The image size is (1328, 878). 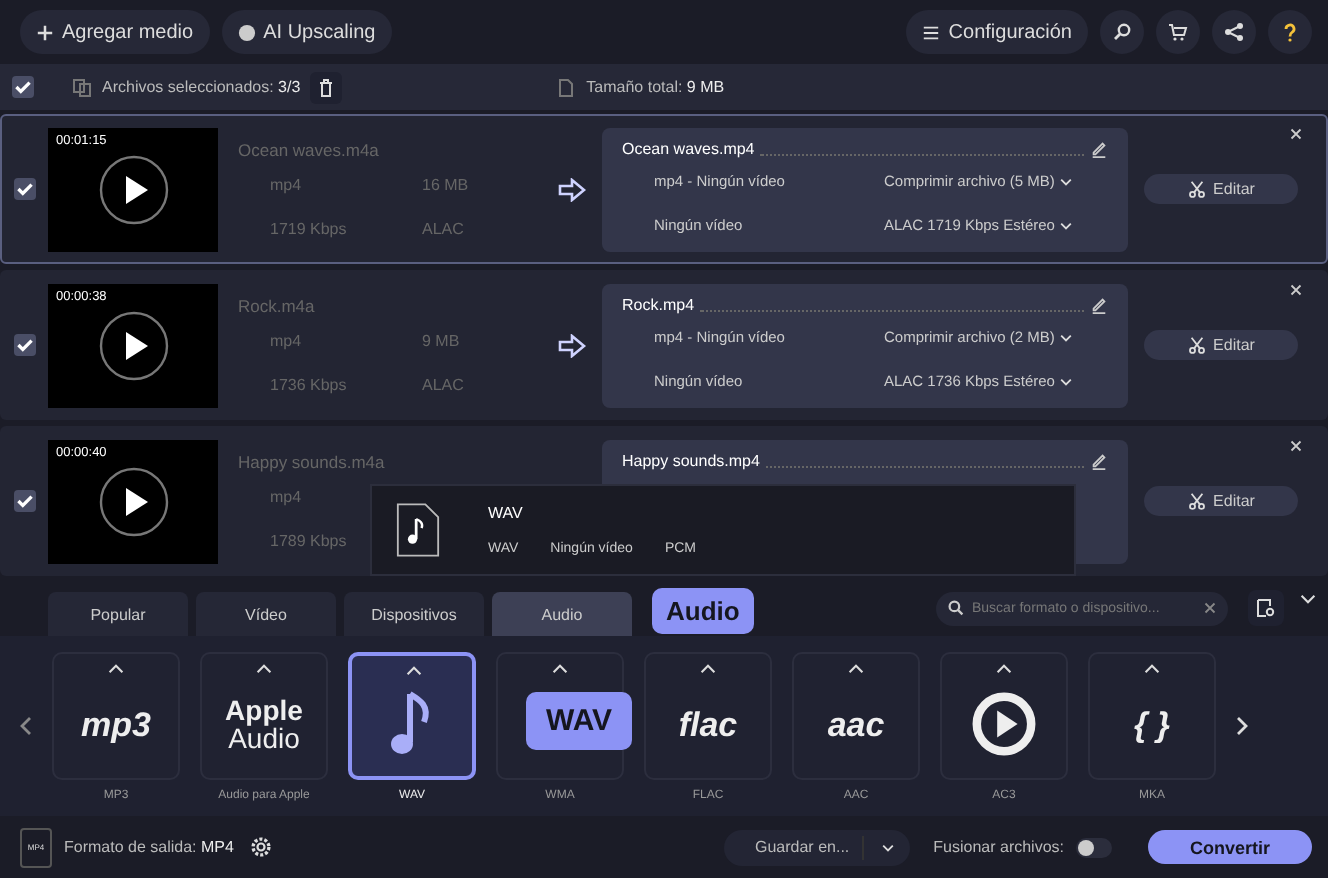 I want to click on search-button, so click(x=1122, y=32).